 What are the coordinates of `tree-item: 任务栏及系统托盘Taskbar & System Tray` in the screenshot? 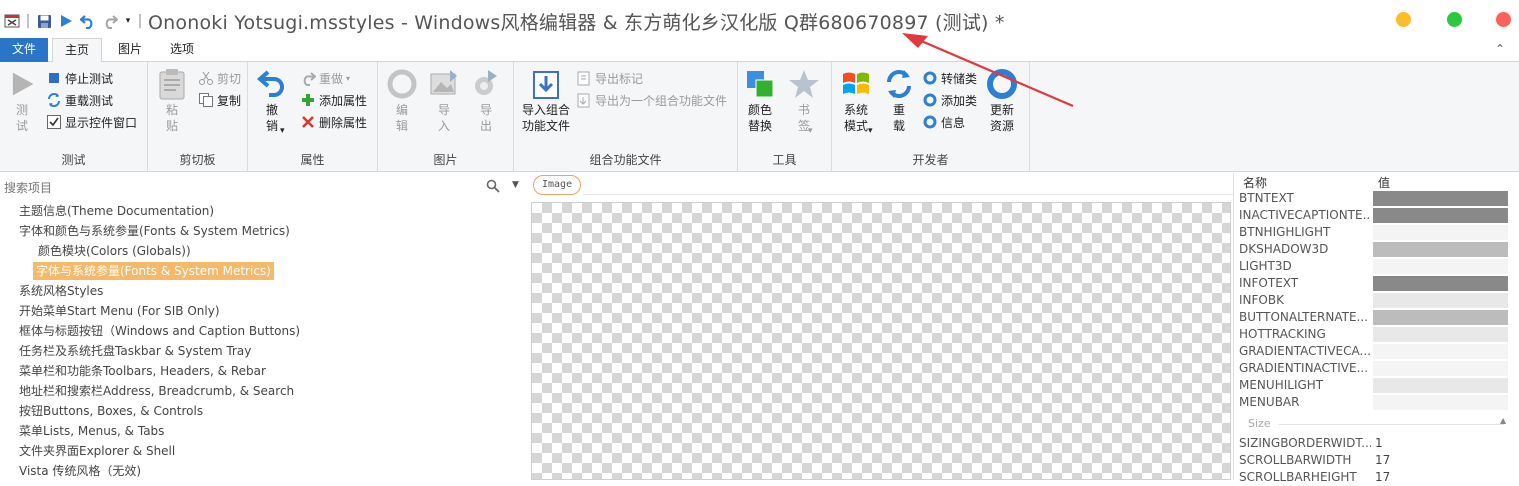 It's located at (135, 351).